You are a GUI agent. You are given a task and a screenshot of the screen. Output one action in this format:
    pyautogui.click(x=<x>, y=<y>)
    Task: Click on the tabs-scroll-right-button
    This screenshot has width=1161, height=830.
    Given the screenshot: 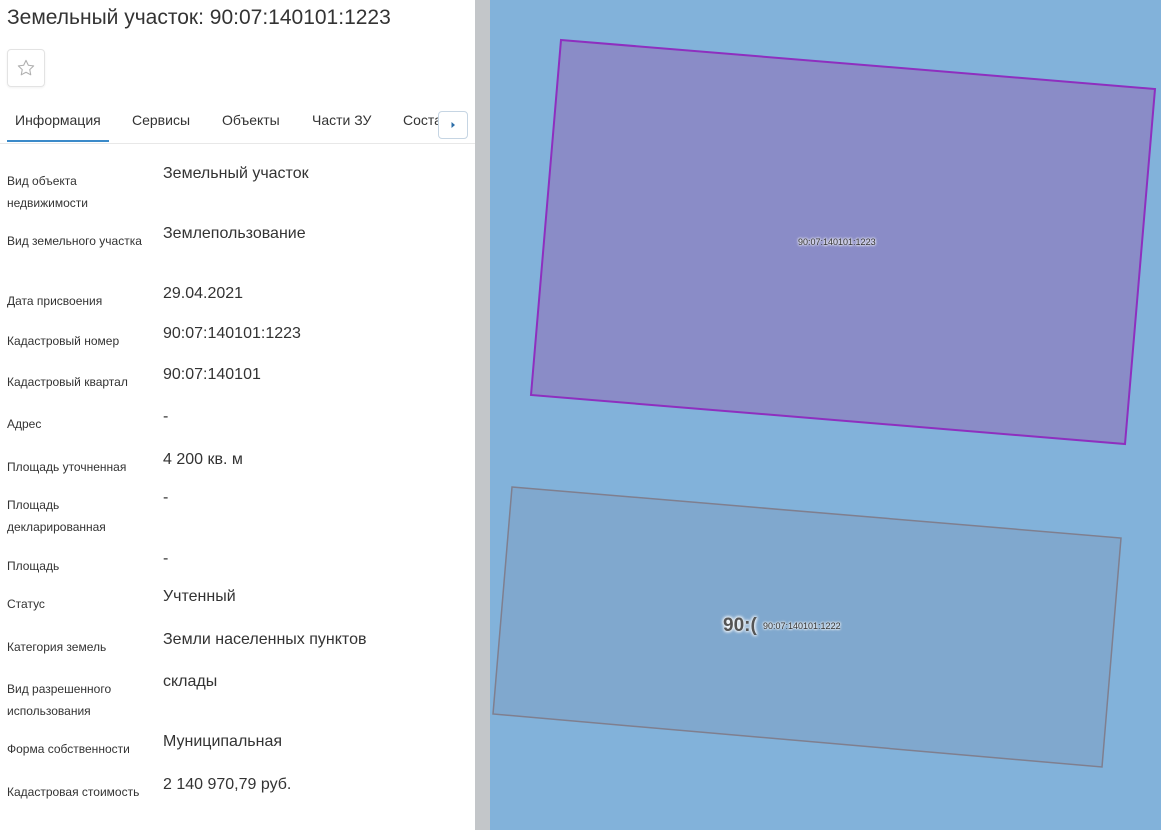 What is the action you would take?
    pyautogui.click(x=453, y=125)
    